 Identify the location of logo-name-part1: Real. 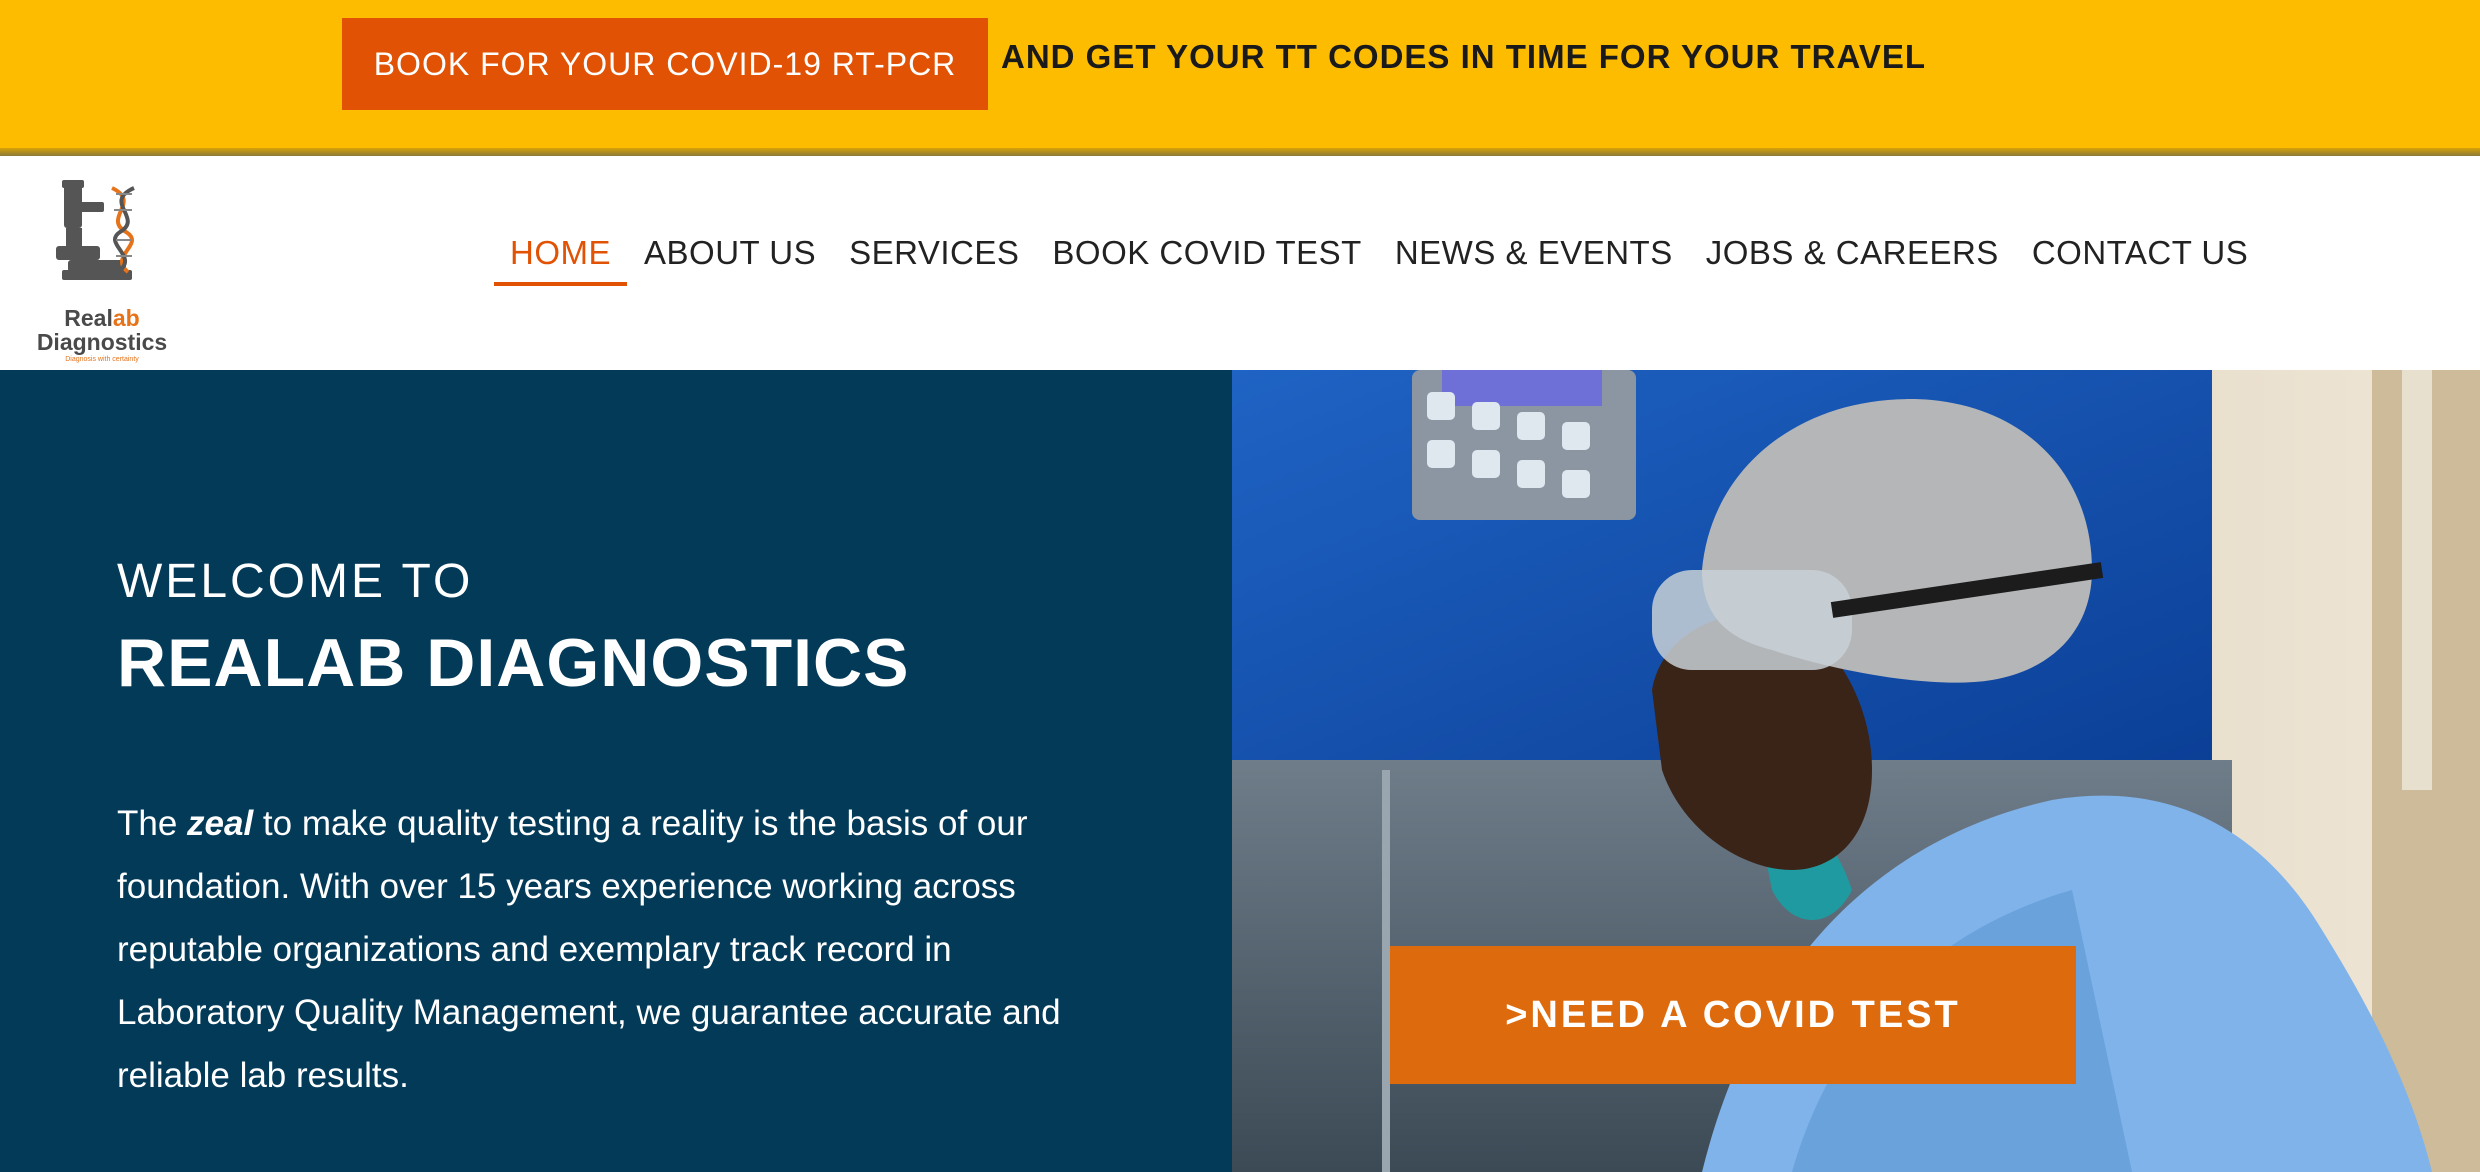
(88, 318).